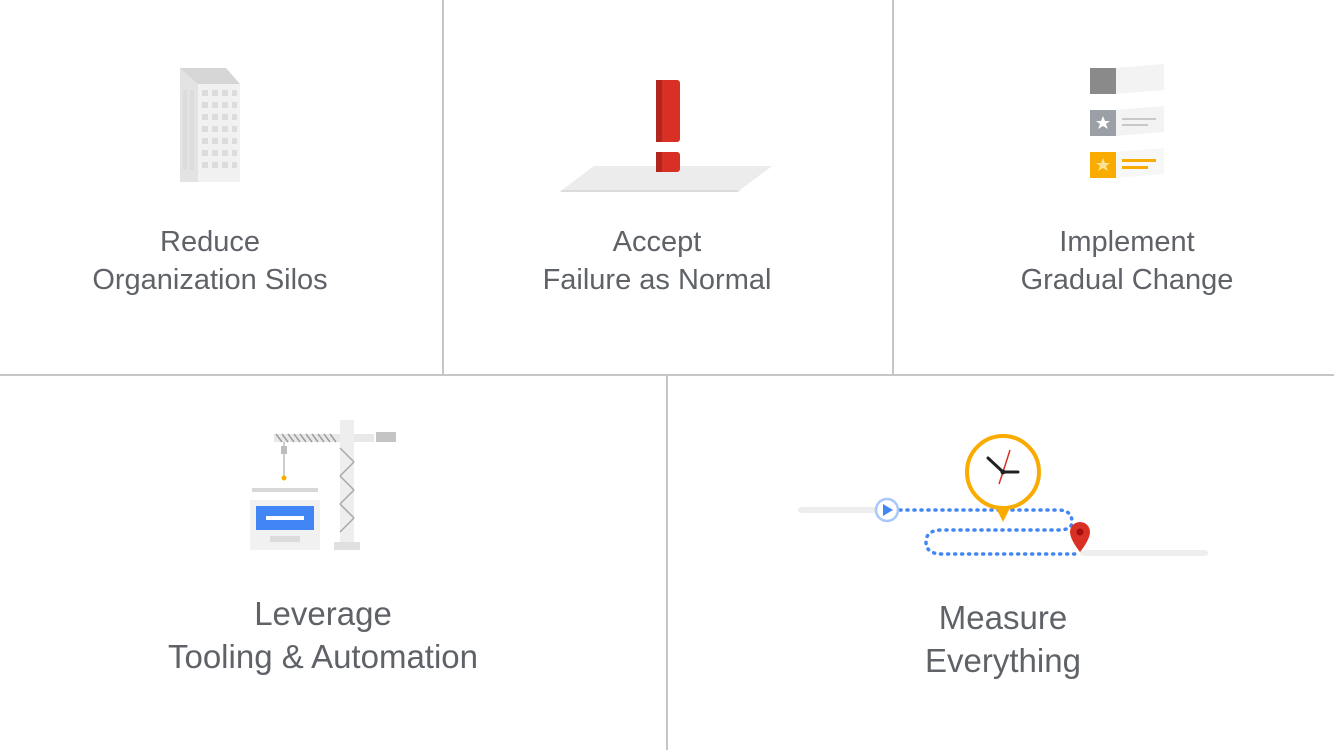  I want to click on tile-title: Measure, so click(1003, 617).